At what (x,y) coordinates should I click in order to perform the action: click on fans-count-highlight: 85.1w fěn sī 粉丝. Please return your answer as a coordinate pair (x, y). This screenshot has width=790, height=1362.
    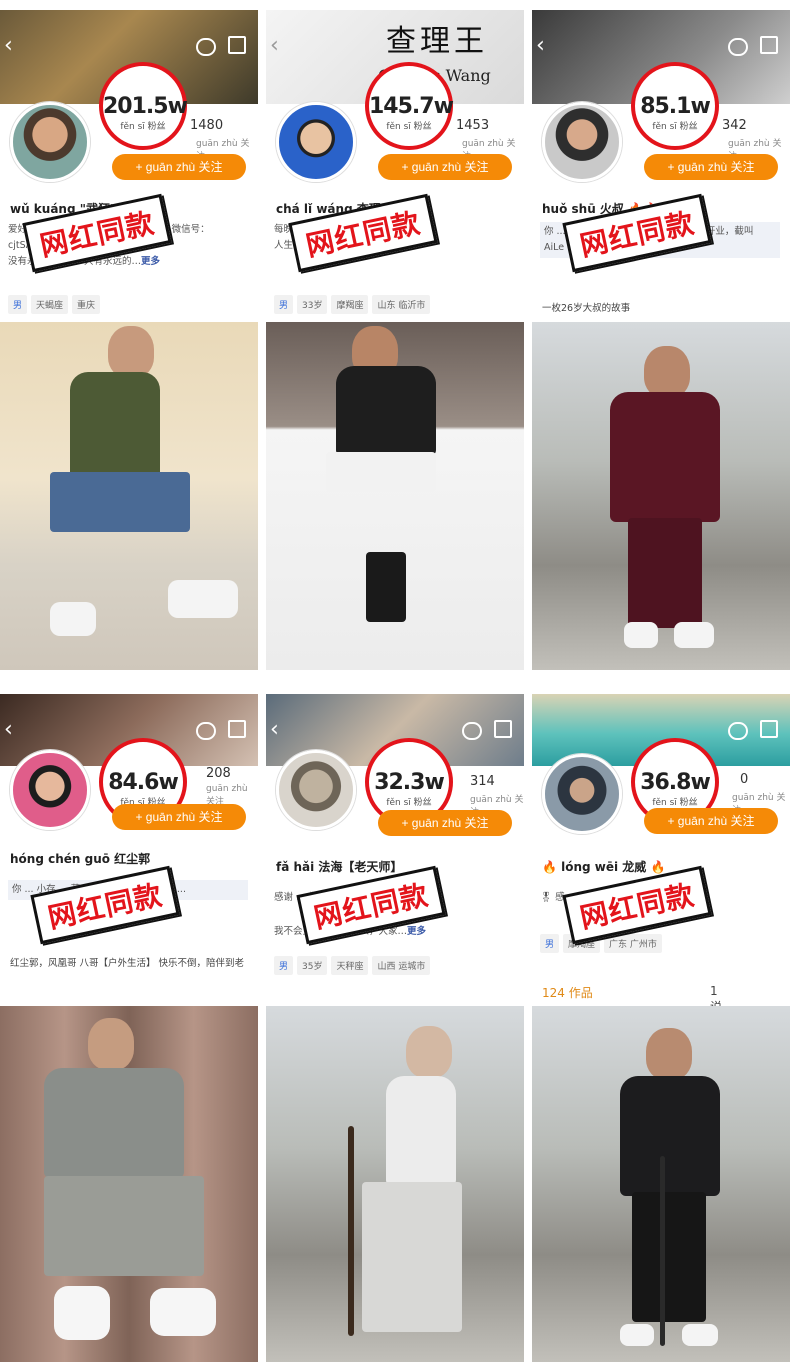
    Looking at the image, I should click on (675, 106).